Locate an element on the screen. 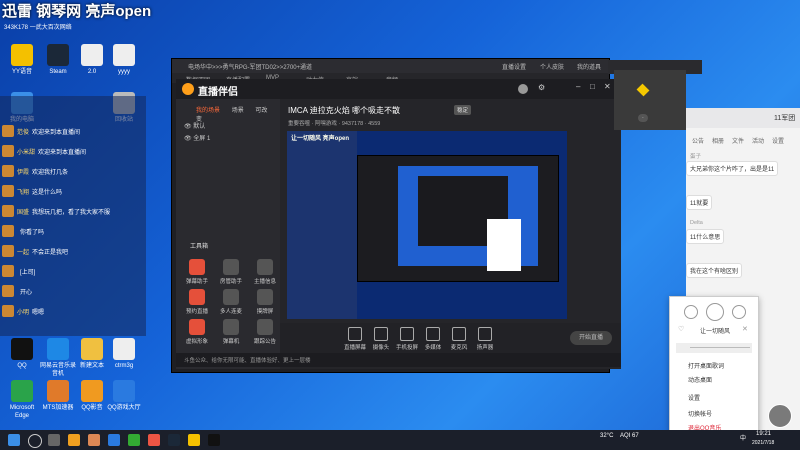 The height and width of the screenshot is (450, 800). obs-title: 电场华中>>>勇气RPG-军团TD02>>2700+通道 is located at coordinates (250, 68).